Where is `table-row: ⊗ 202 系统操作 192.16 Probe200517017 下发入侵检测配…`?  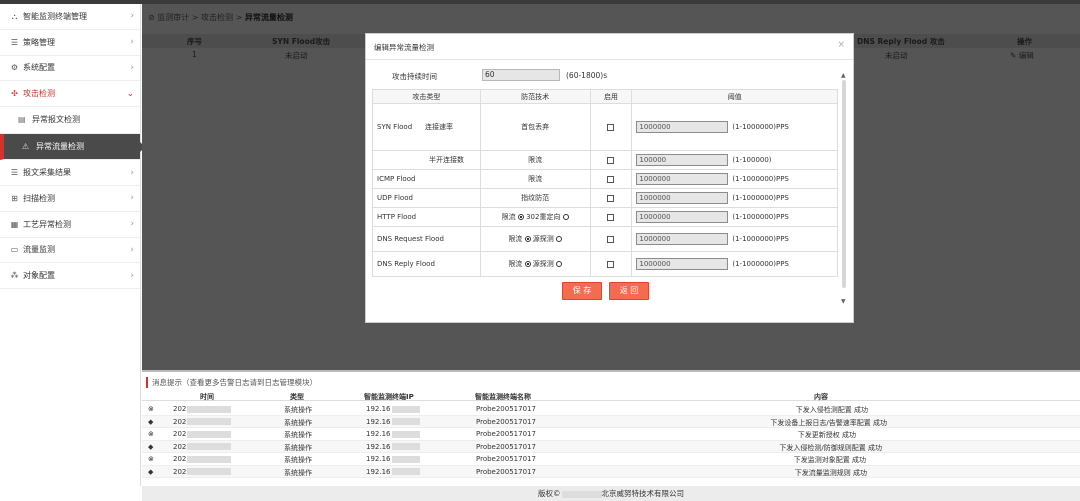 table-row: ⊗ 202 系统操作 192.16 Probe200517017 下发入侵检测配… is located at coordinates (611, 409).